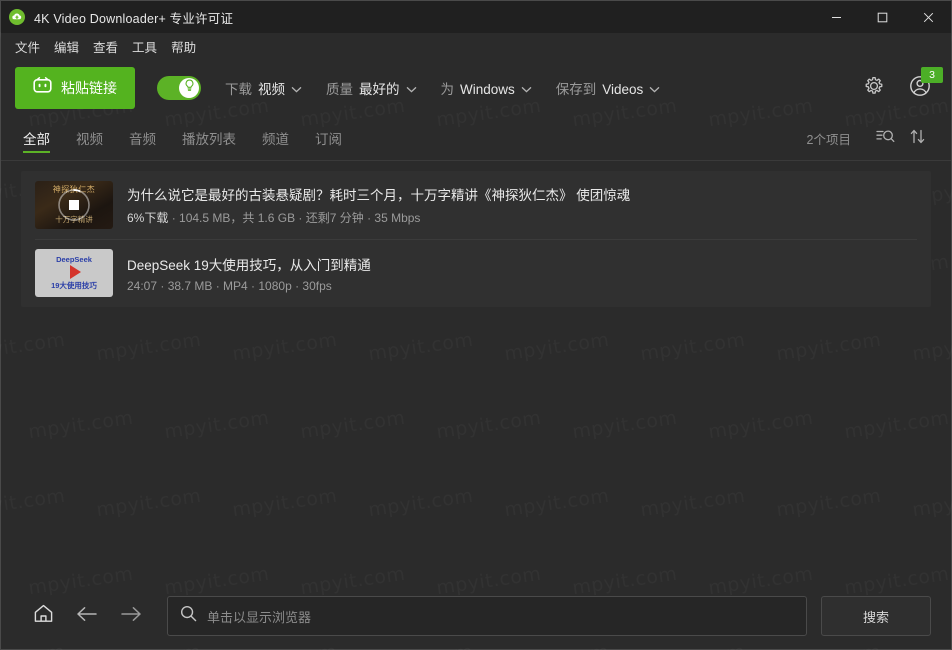  What do you see at coordinates (17, 17) in the screenshot?
I see `app-logo-icon` at bounding box center [17, 17].